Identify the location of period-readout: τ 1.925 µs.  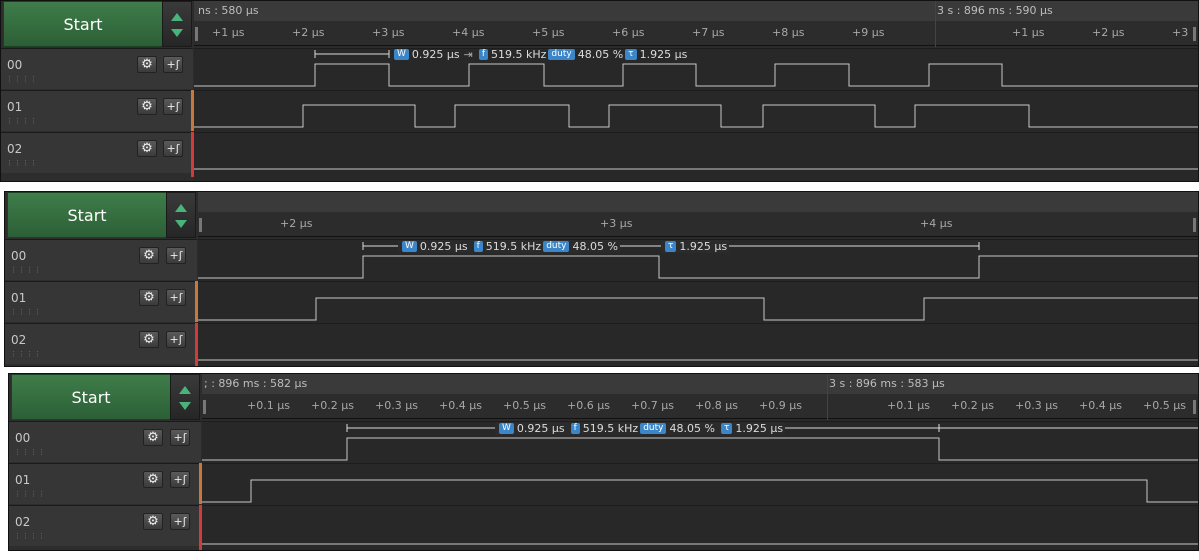
(695, 246).